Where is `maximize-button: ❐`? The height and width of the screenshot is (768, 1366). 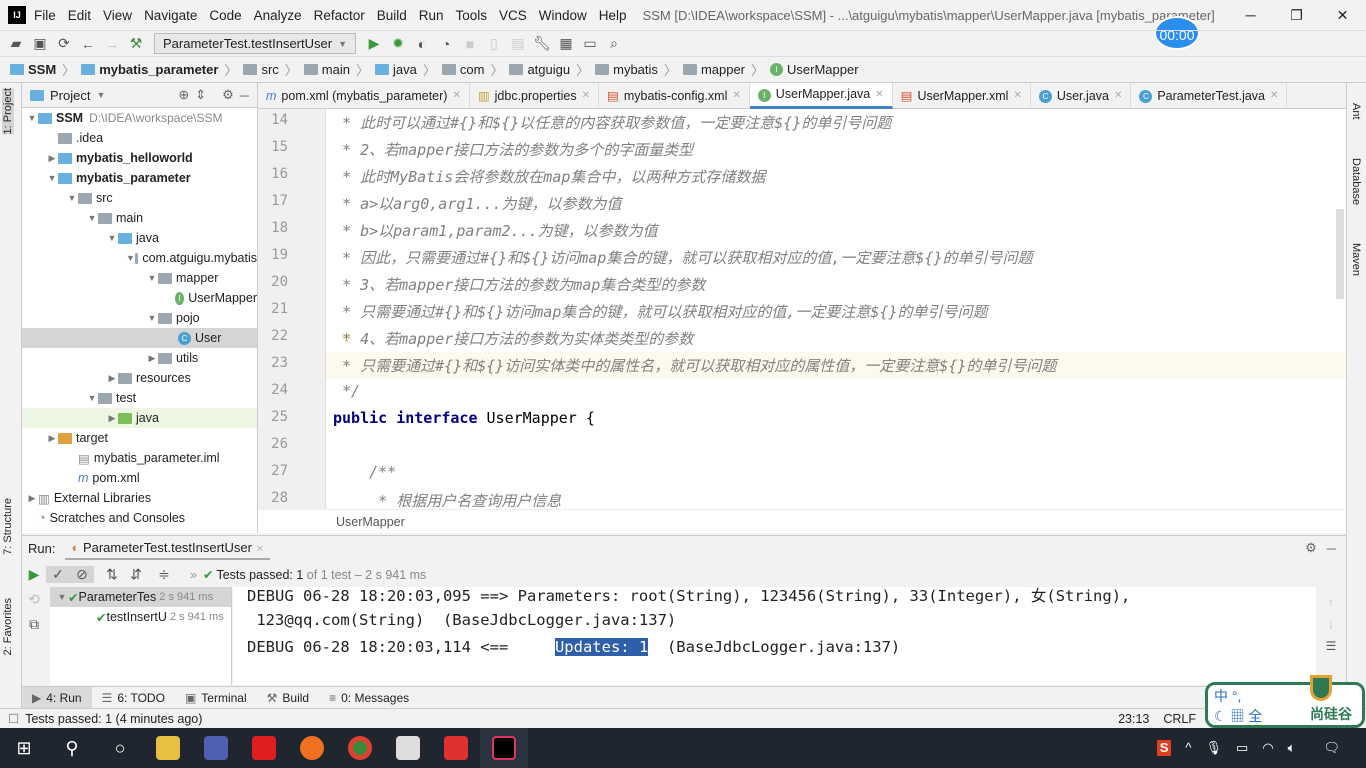
maximize-button: ❐ is located at coordinates (1297, 15).